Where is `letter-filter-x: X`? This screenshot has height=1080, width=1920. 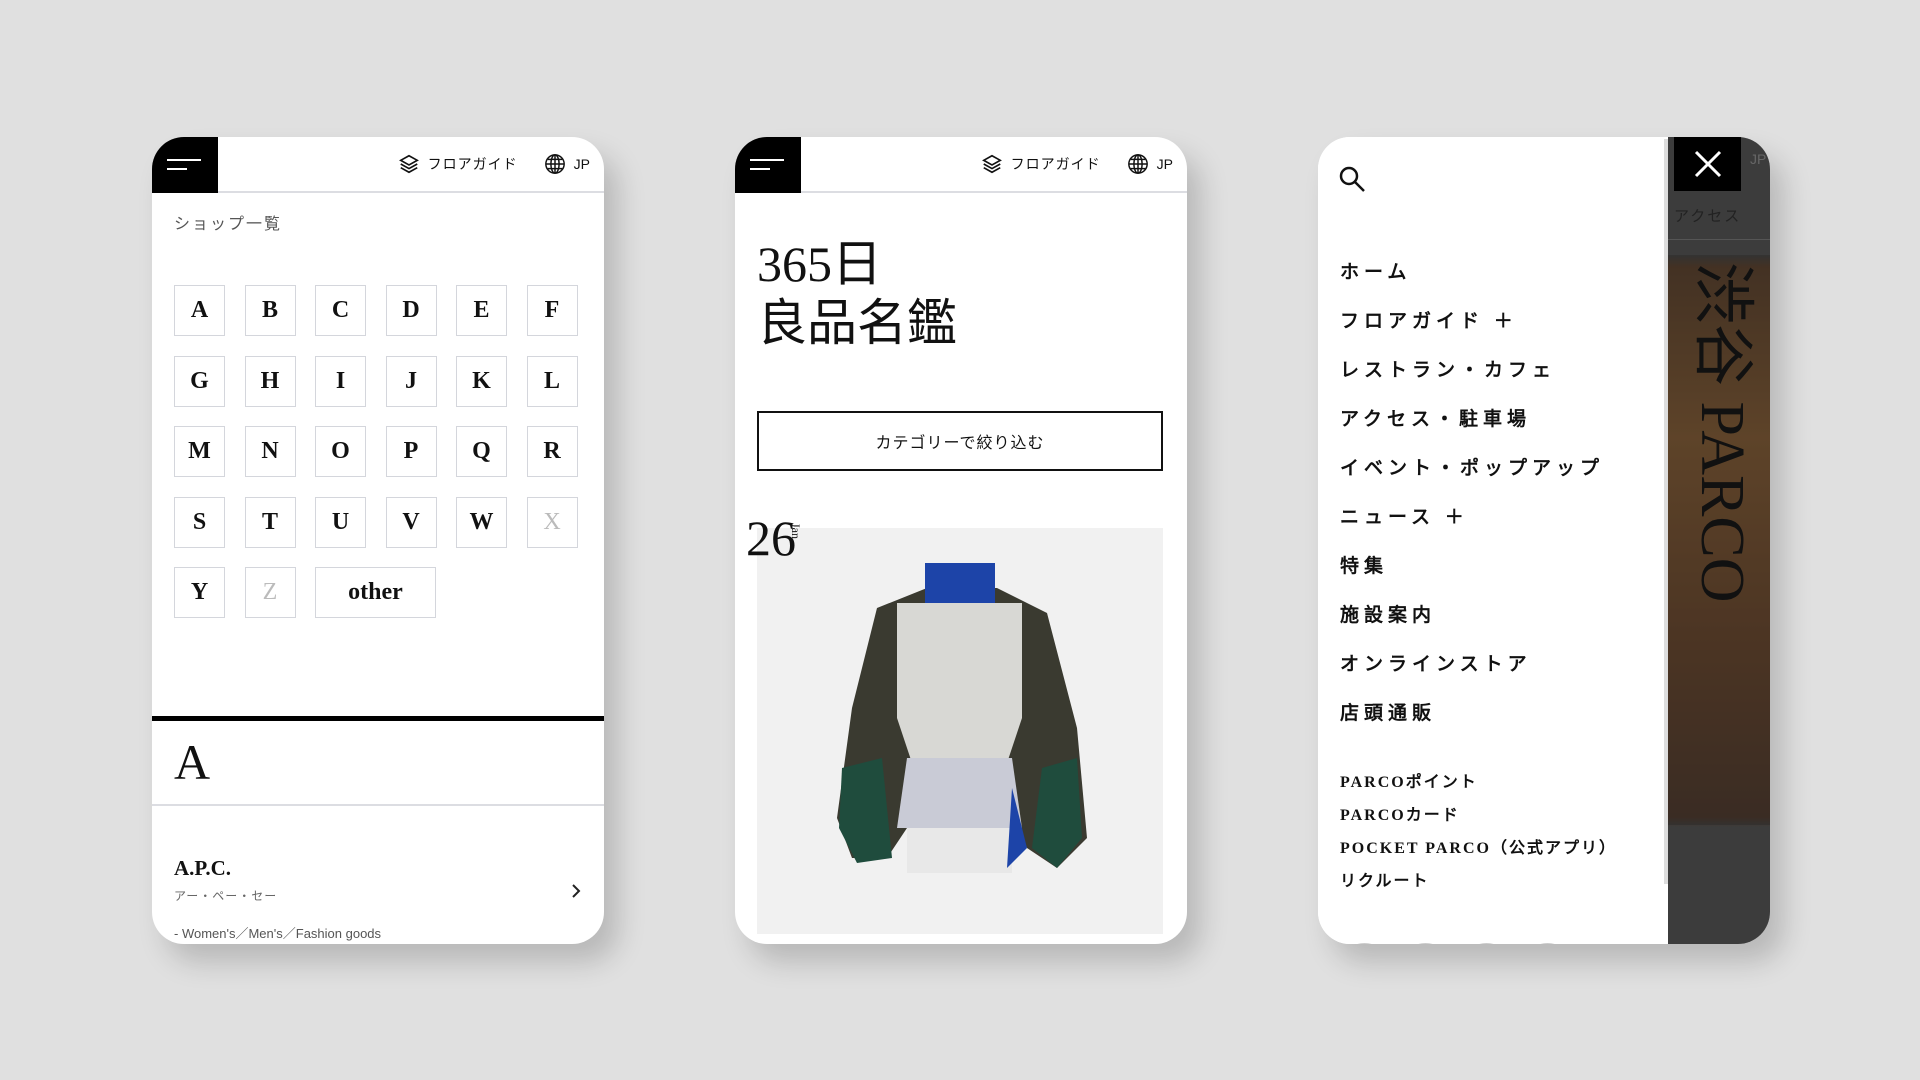
letter-filter-x: X is located at coordinates (552, 522).